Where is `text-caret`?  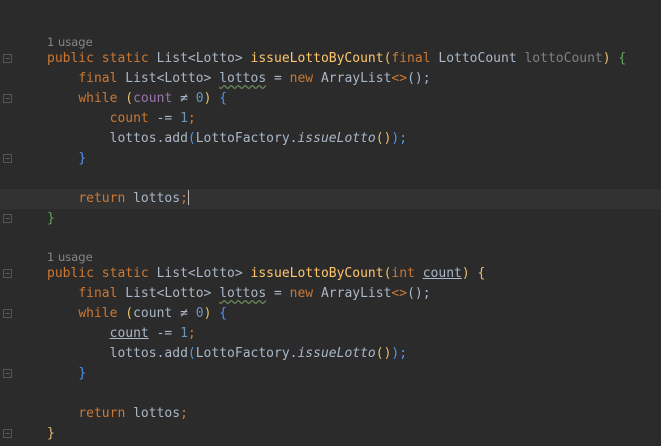 text-caret is located at coordinates (188, 197).